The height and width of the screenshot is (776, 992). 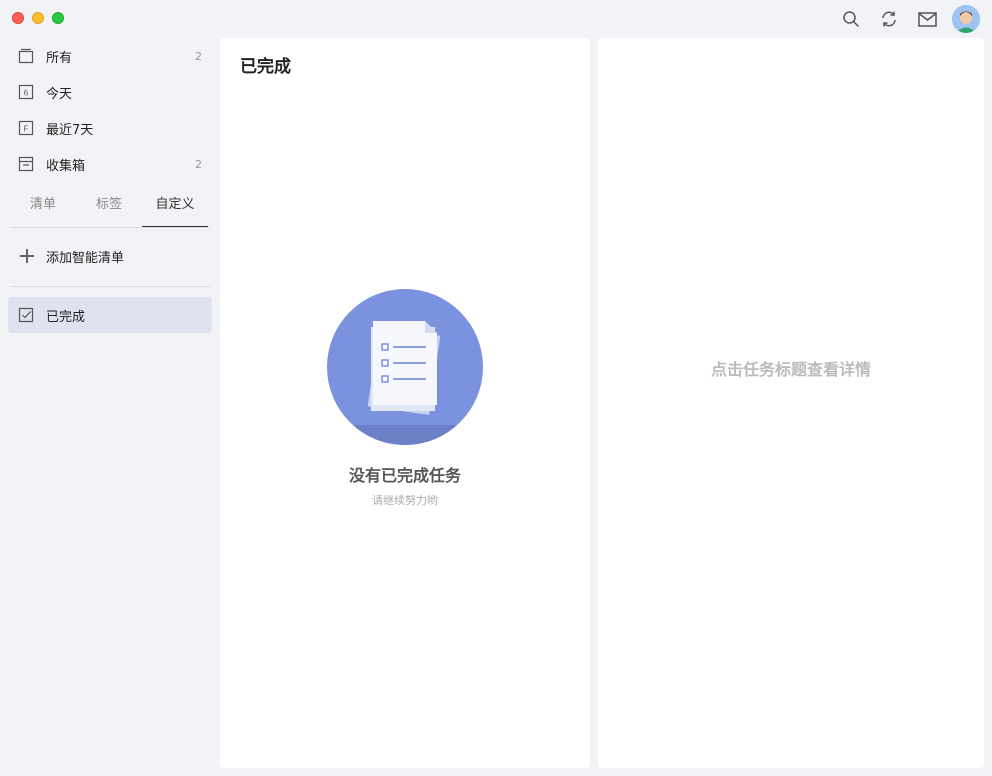 I want to click on sidebar-item-label: 收集箱, so click(x=66, y=166).